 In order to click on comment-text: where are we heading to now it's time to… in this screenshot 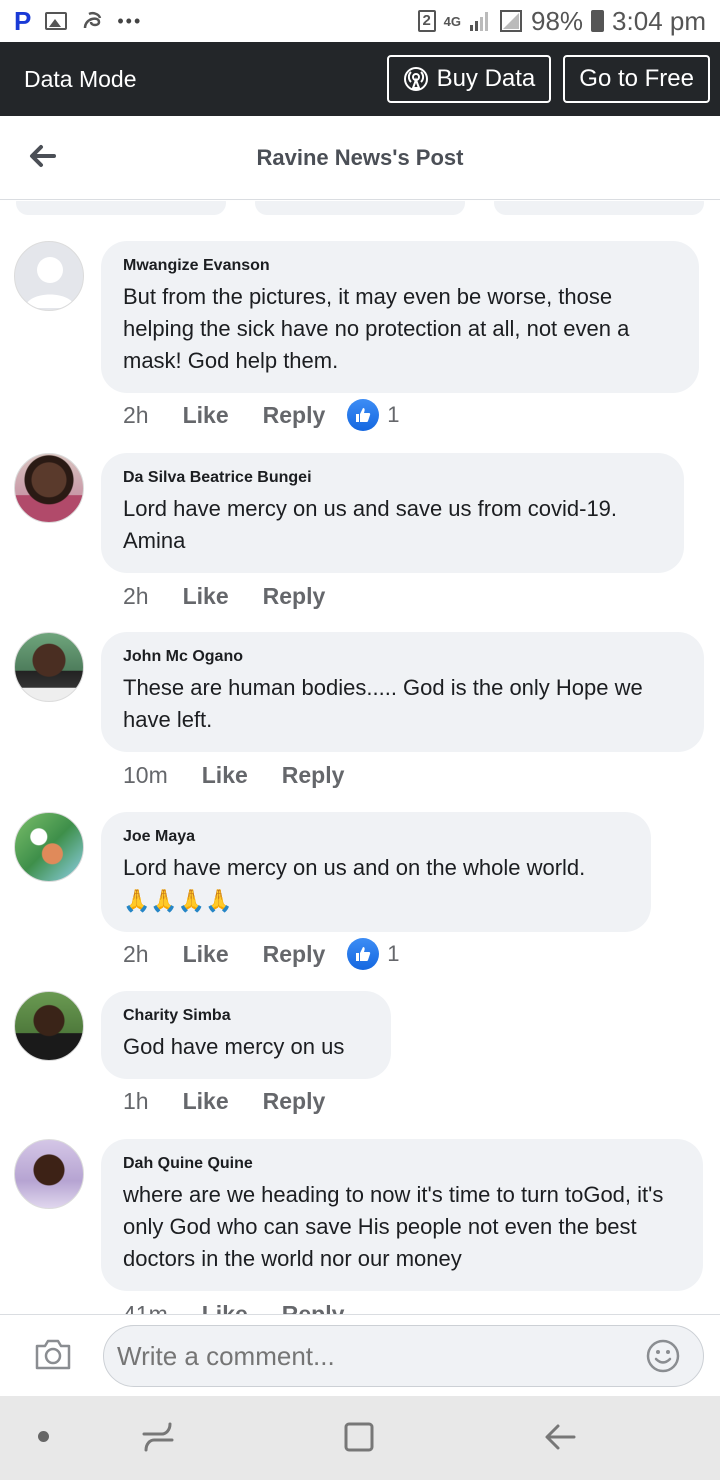, I will do `click(396, 1226)`.